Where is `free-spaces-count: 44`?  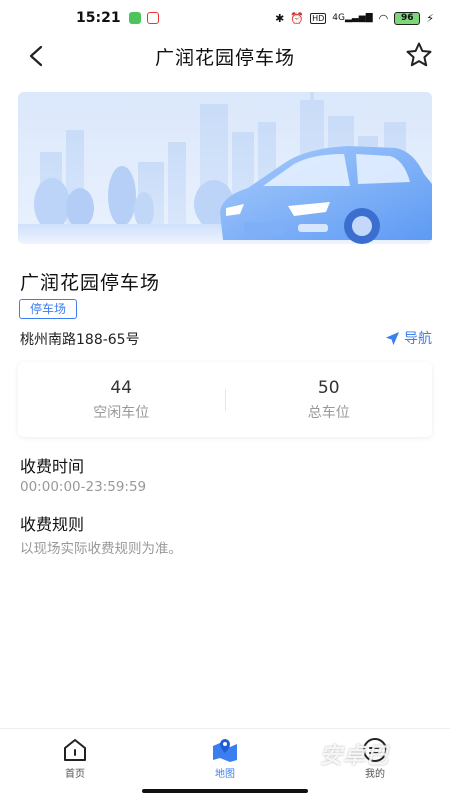
free-spaces-count: 44 is located at coordinates (121, 387).